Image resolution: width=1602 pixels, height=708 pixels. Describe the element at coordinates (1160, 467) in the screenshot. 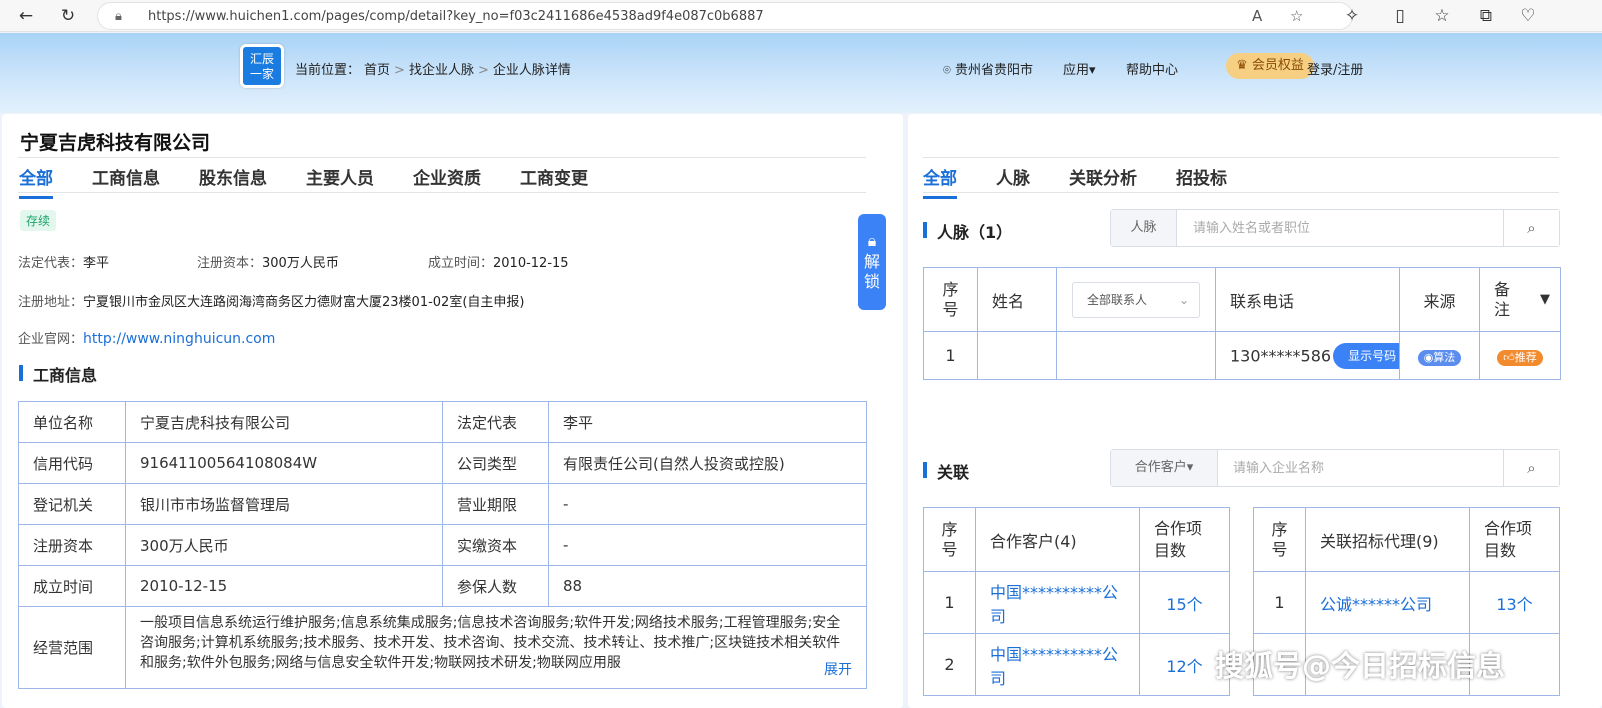

I see `related-filter-label: 合作客户` at that location.